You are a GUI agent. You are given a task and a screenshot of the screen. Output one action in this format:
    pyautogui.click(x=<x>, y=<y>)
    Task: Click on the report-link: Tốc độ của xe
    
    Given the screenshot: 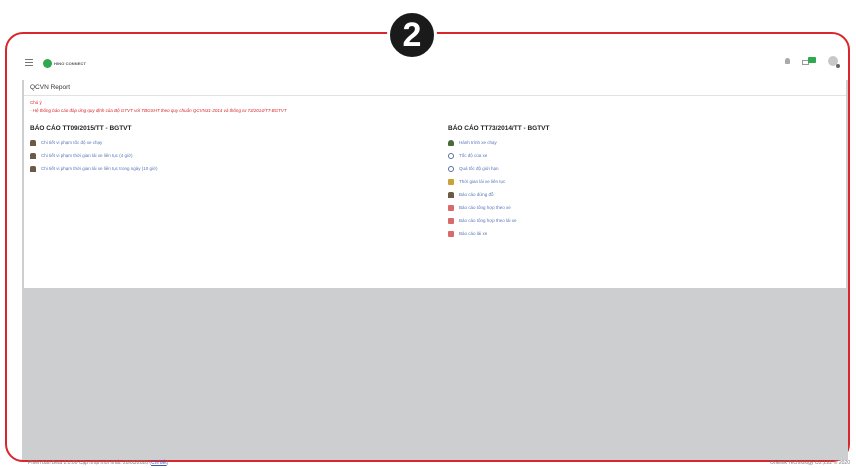 What is the action you would take?
    pyautogui.click(x=638, y=155)
    